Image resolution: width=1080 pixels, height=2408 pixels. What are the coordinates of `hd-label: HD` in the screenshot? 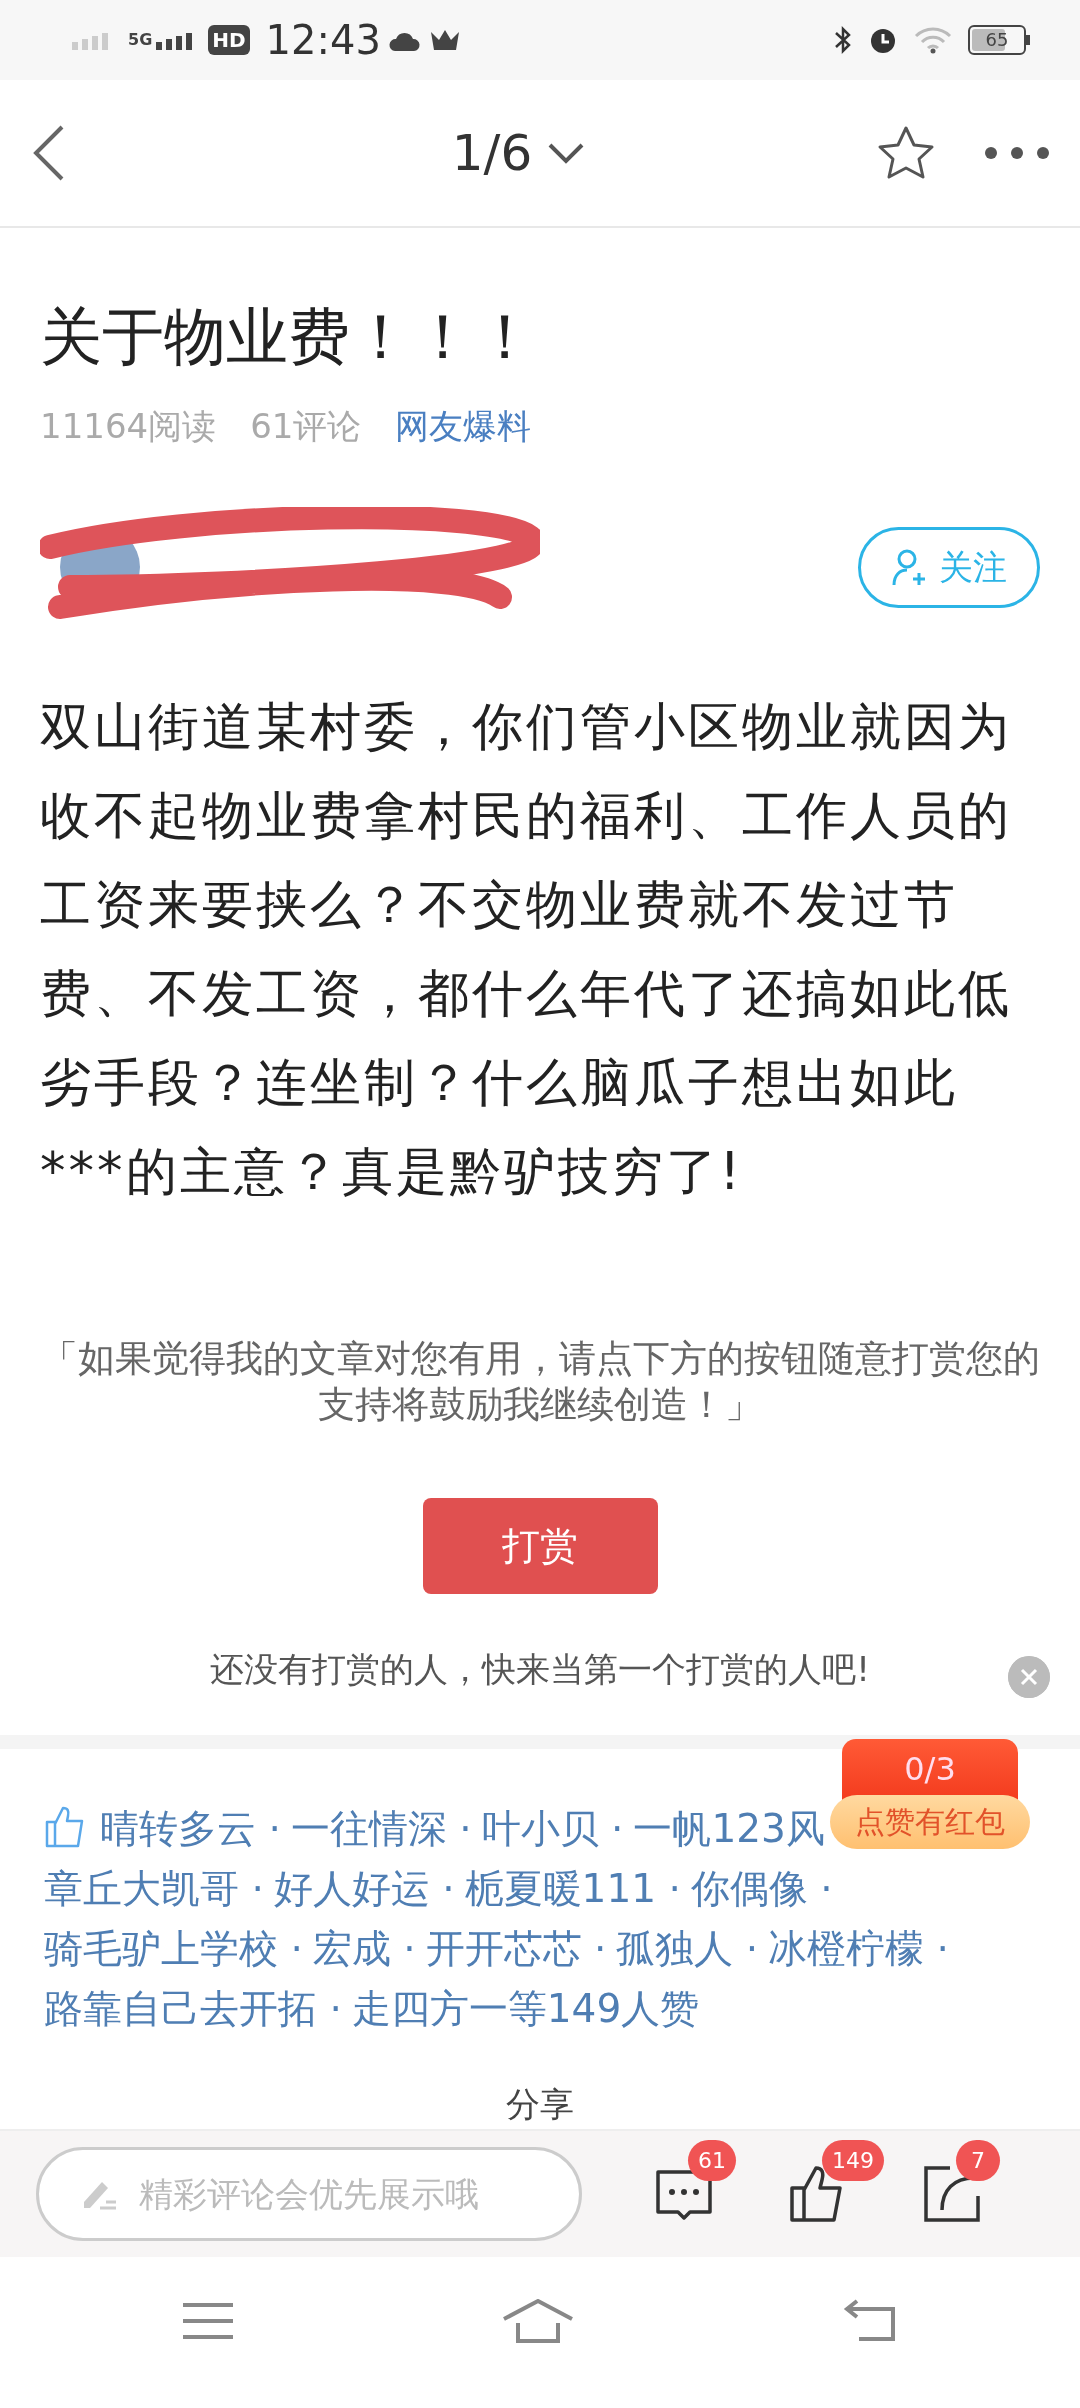 It's located at (229, 40).